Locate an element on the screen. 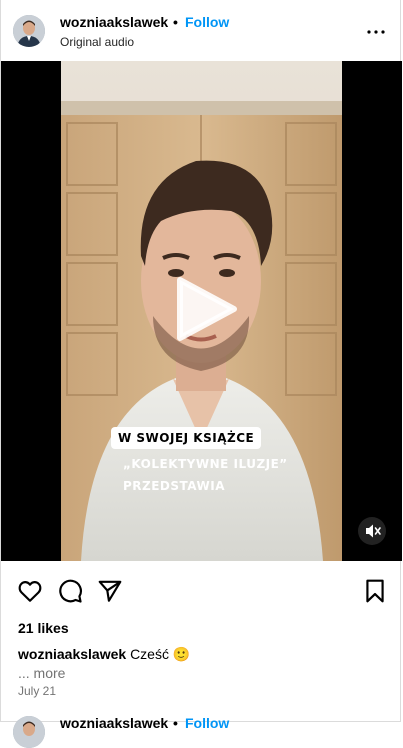 The height and width of the screenshot is (748, 403). audio-link: Original audio is located at coordinates (97, 42).